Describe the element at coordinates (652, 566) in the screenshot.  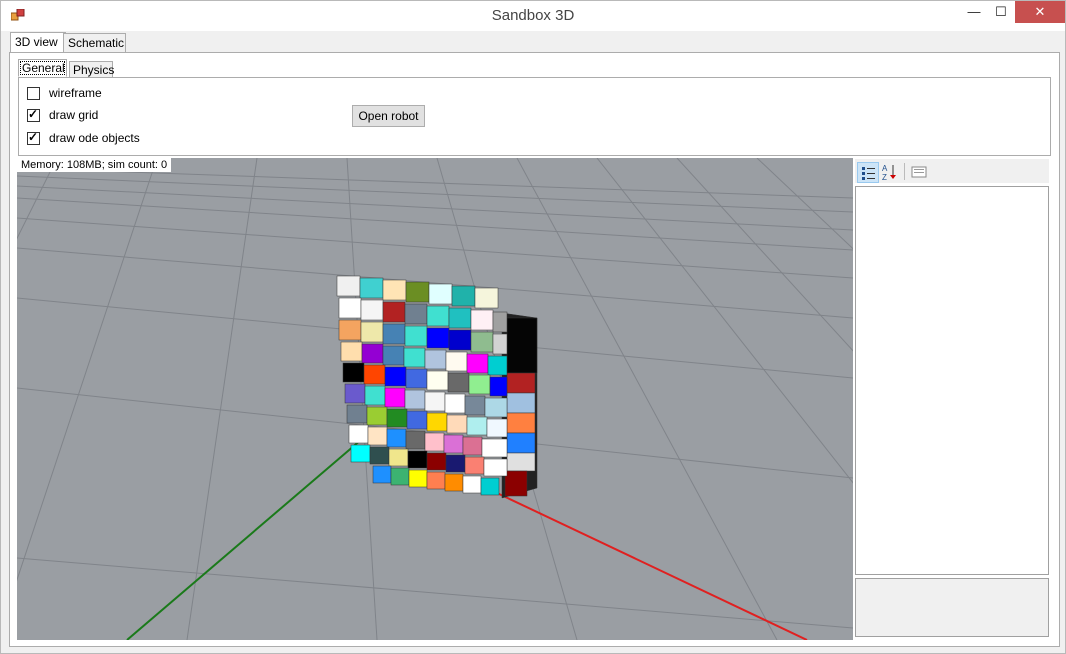
I see `x-axis-line` at that location.